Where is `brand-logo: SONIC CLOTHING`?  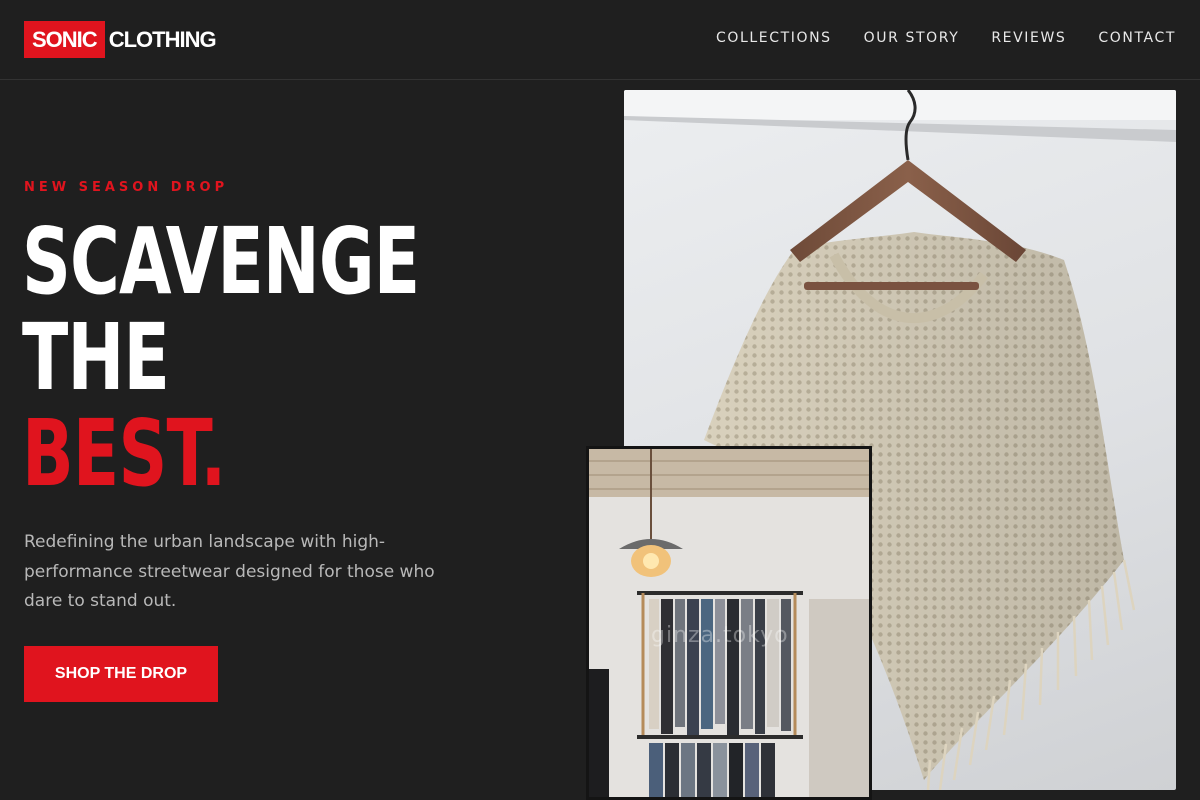 brand-logo: SONIC CLOTHING is located at coordinates (120, 39).